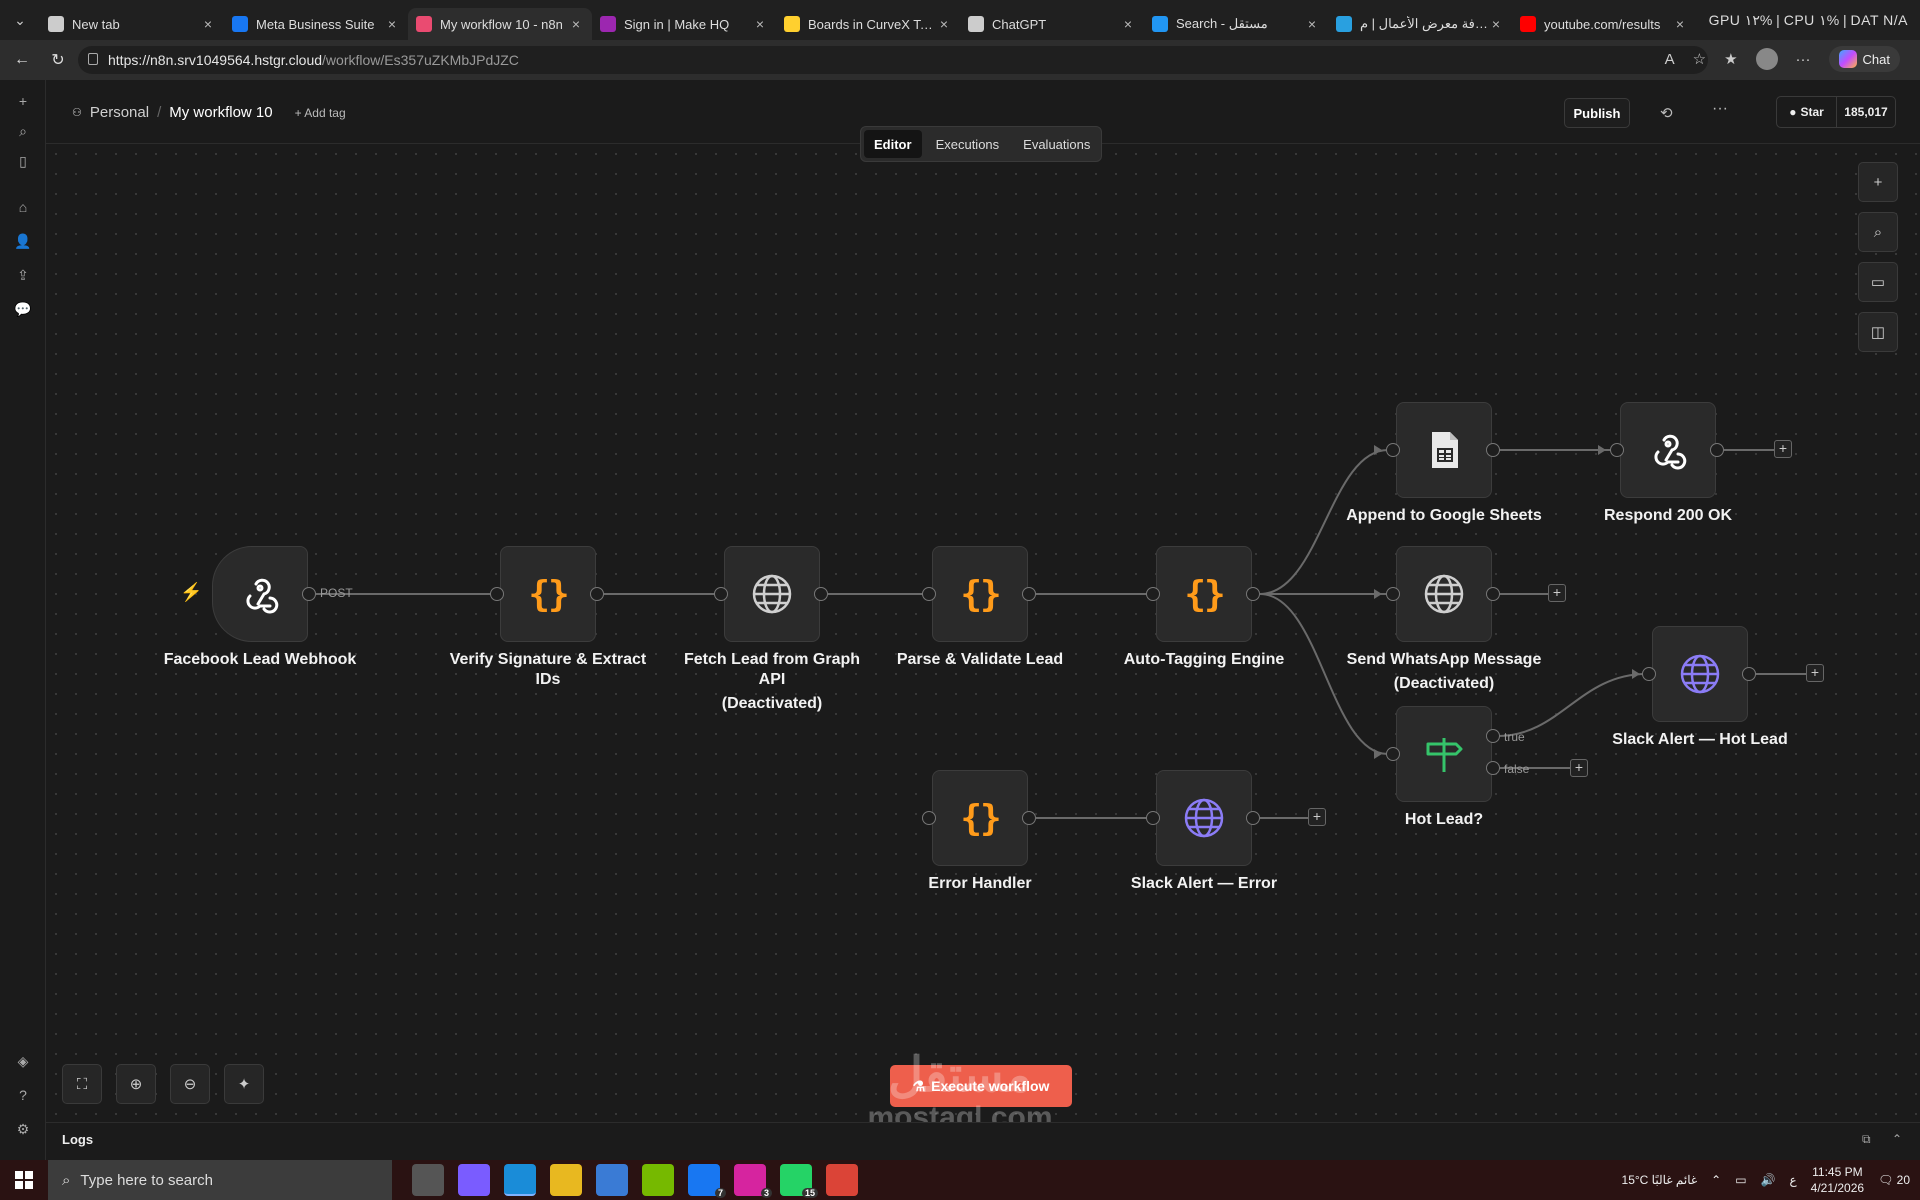  I want to click on whatsapp-icon: 15, so click(799, 1181).